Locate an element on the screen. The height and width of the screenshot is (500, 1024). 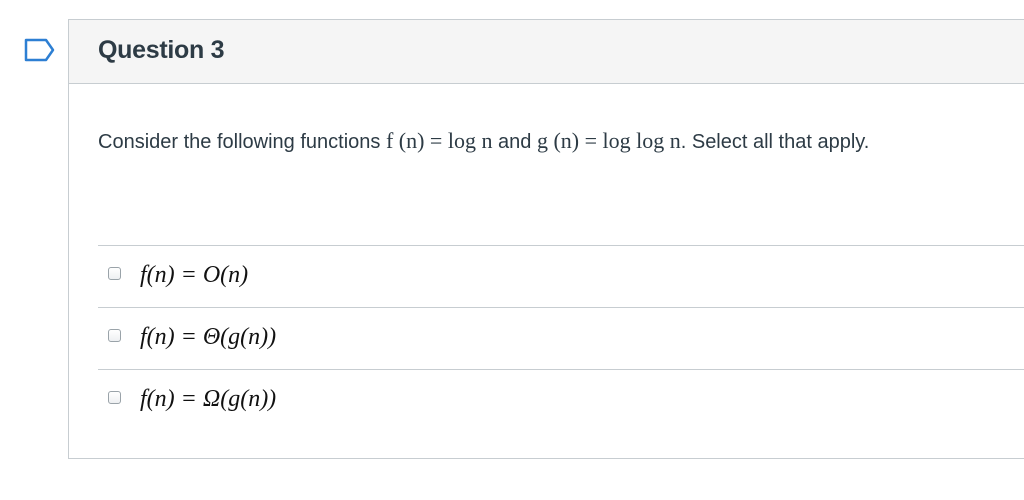
math-g-definition: g (n) = log log n is located at coordinates (608, 140).